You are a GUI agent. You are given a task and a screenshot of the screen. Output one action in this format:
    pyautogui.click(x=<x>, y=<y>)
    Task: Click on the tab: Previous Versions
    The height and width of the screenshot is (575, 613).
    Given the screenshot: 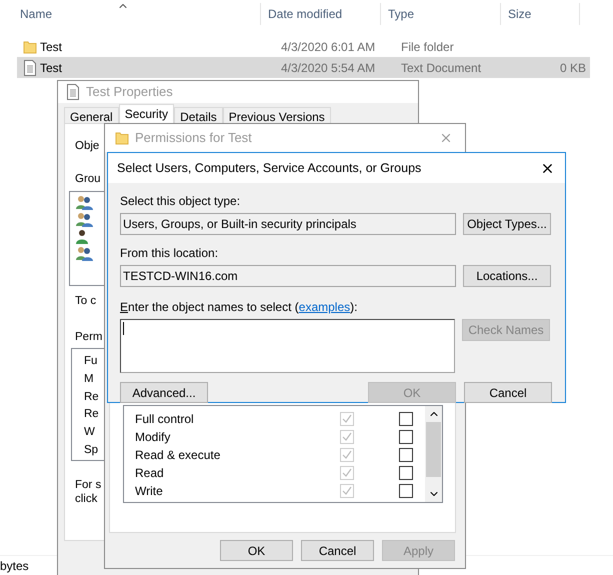 What is the action you would take?
    pyautogui.click(x=276, y=115)
    